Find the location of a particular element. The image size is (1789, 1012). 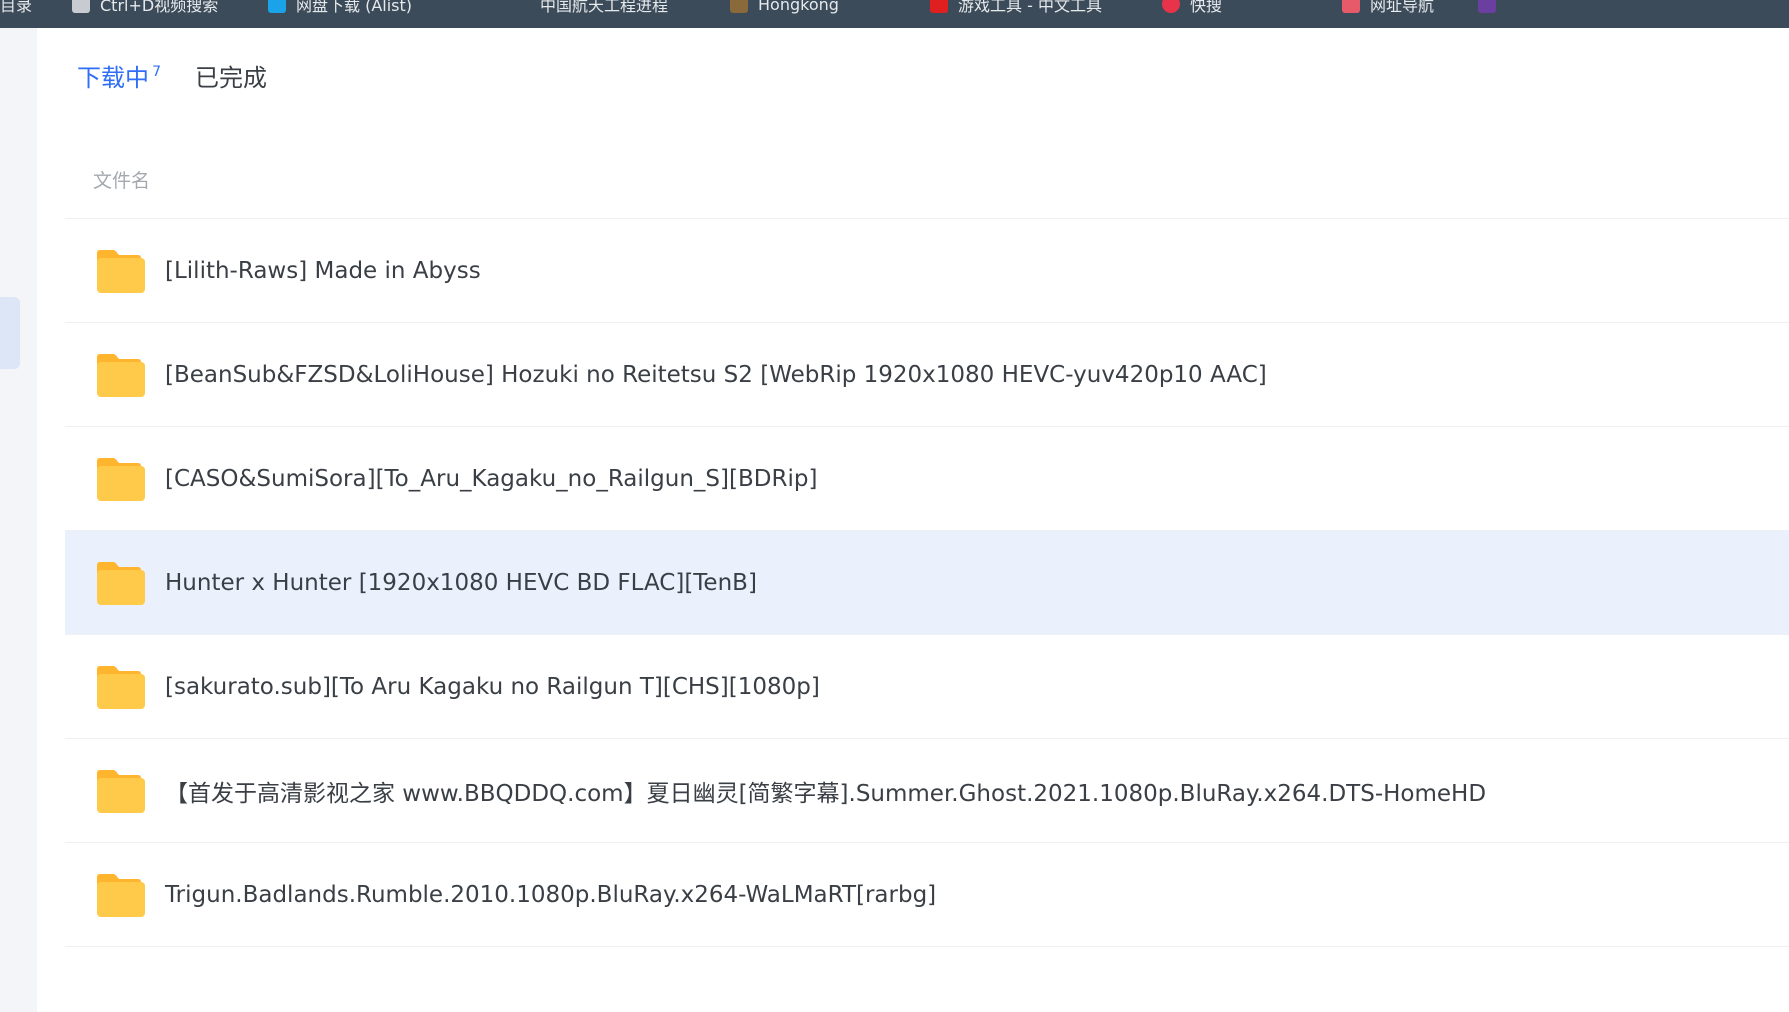

bookmark-label: Ctrl+D视频搜索 is located at coordinates (159, 7).